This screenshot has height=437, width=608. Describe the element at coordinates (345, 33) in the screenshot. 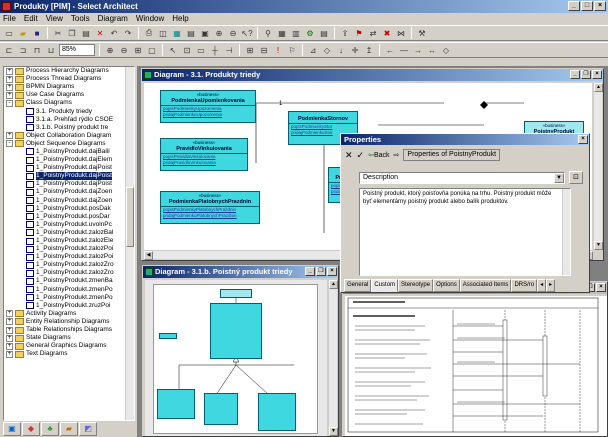

I see `export-icon: ⇪` at that location.